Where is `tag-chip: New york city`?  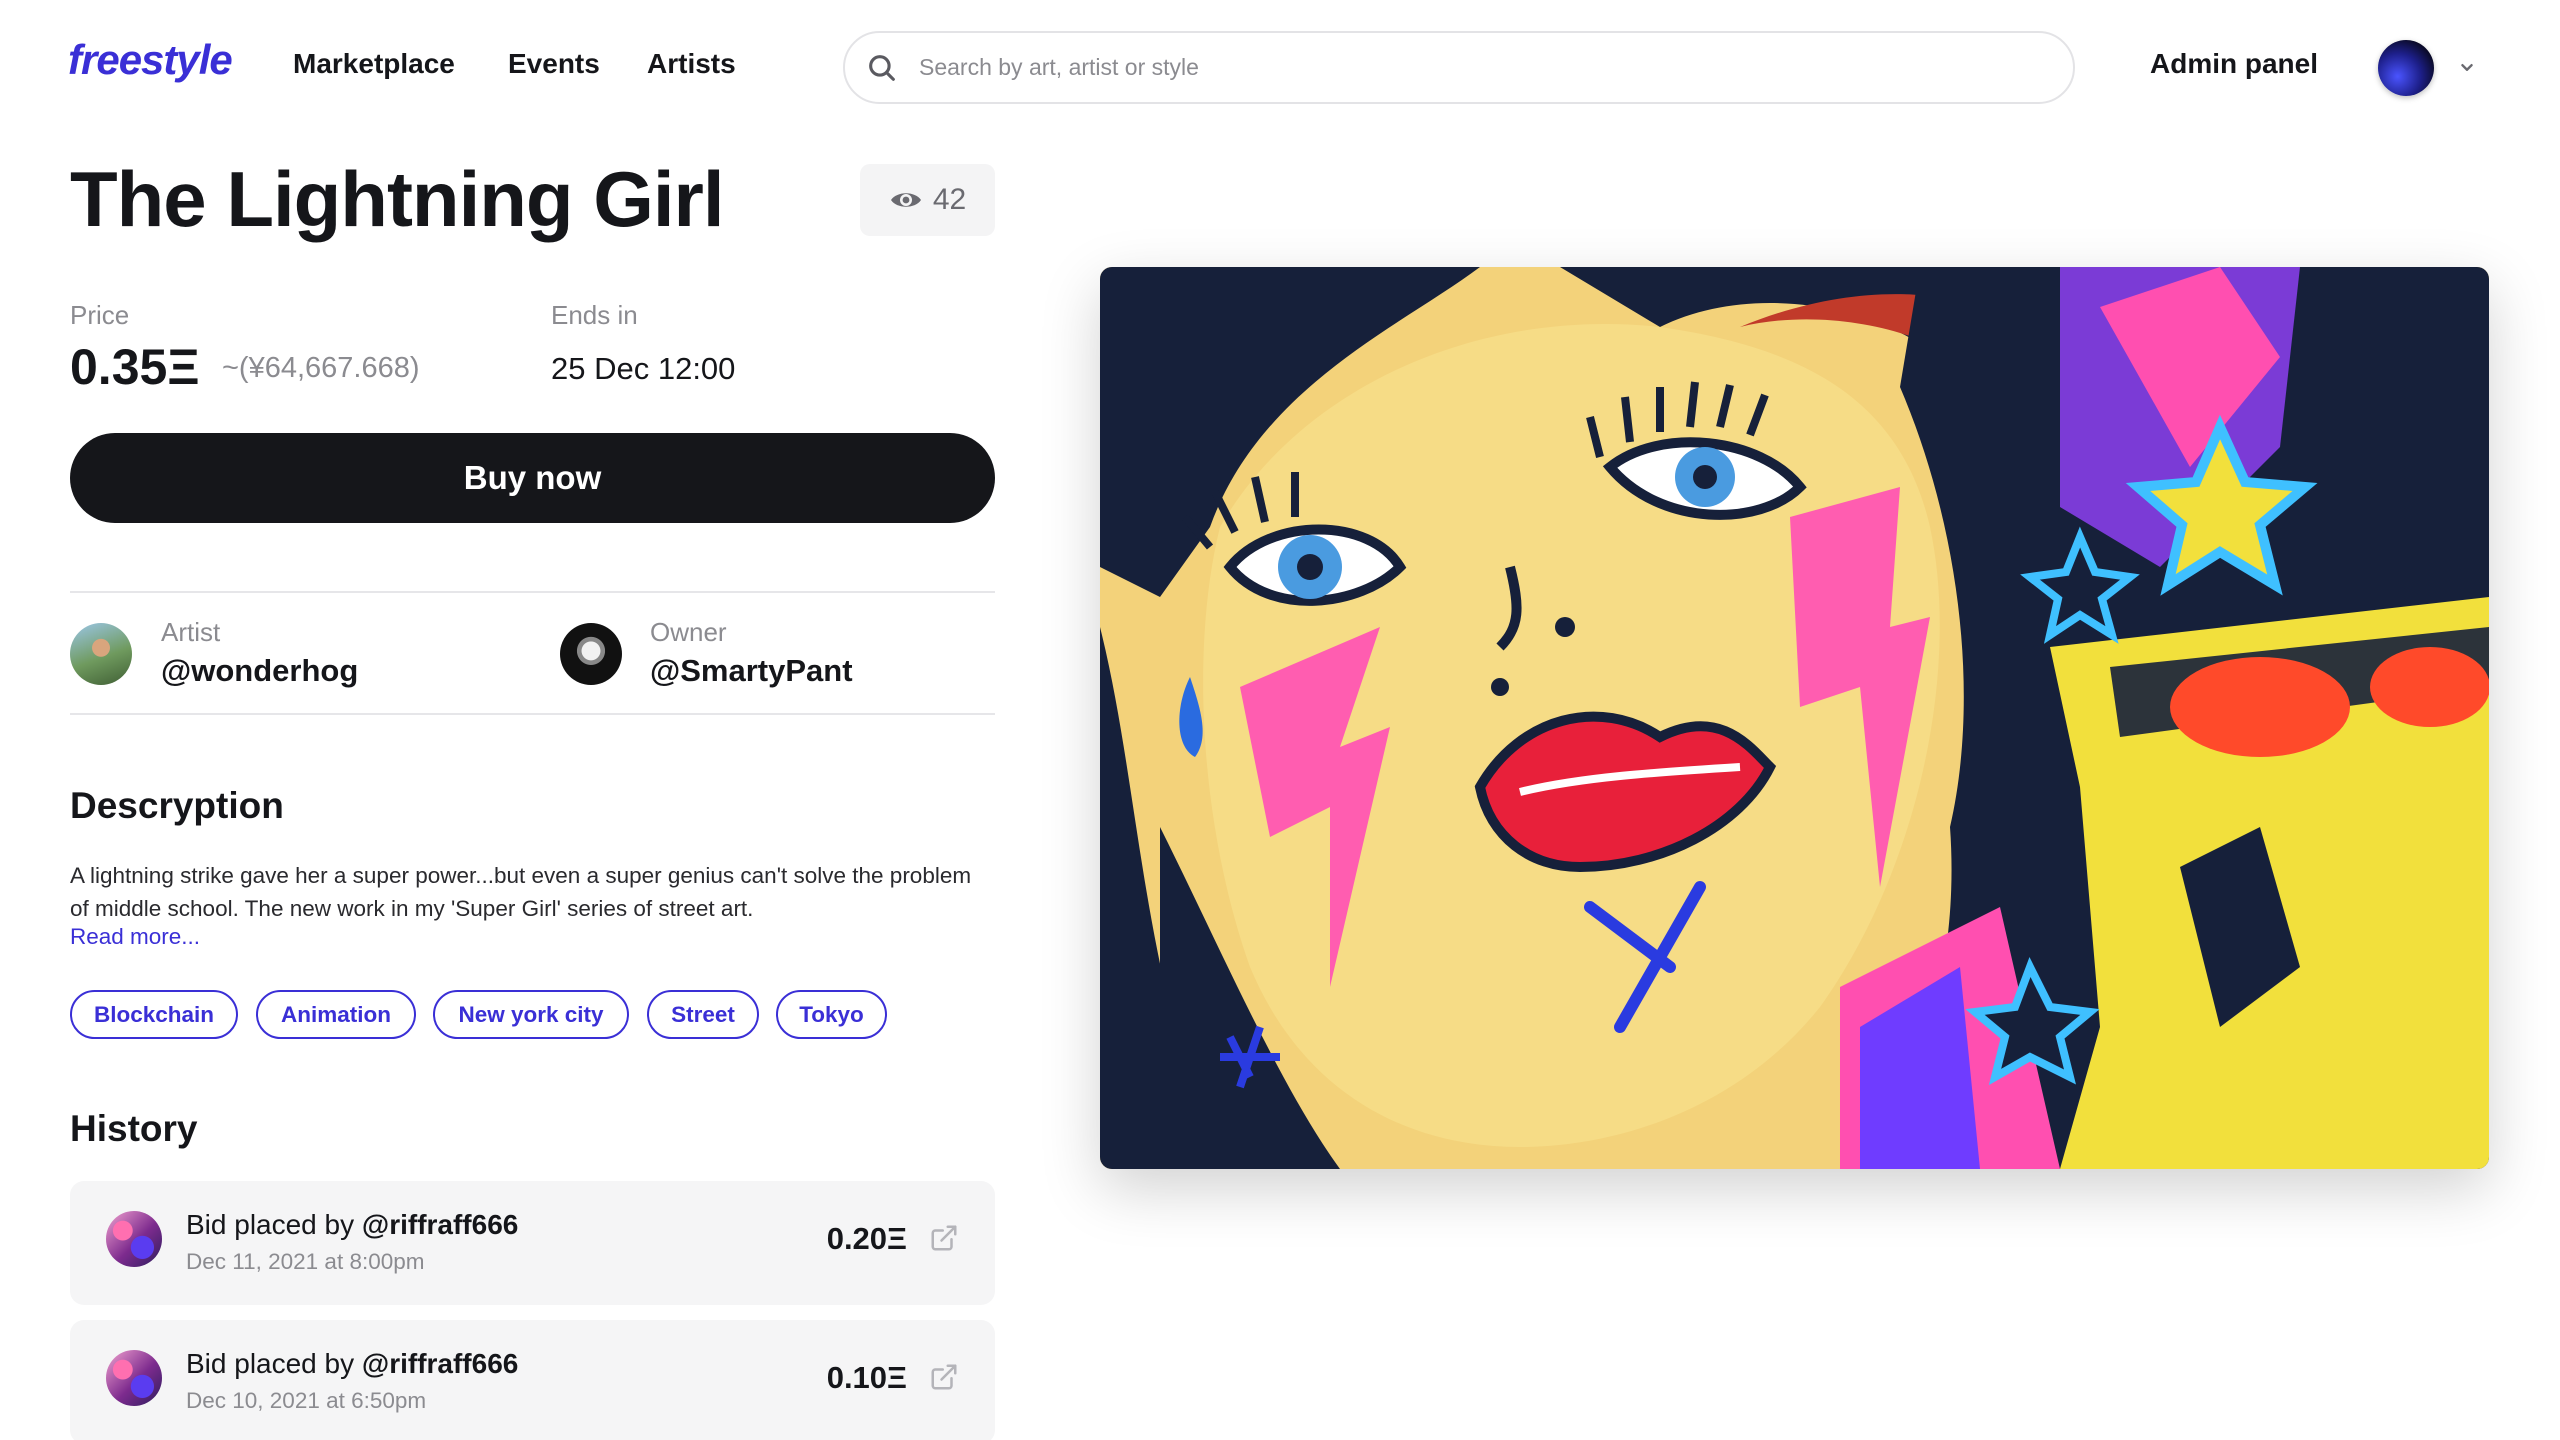 tag-chip: New york city is located at coordinates (531, 1014).